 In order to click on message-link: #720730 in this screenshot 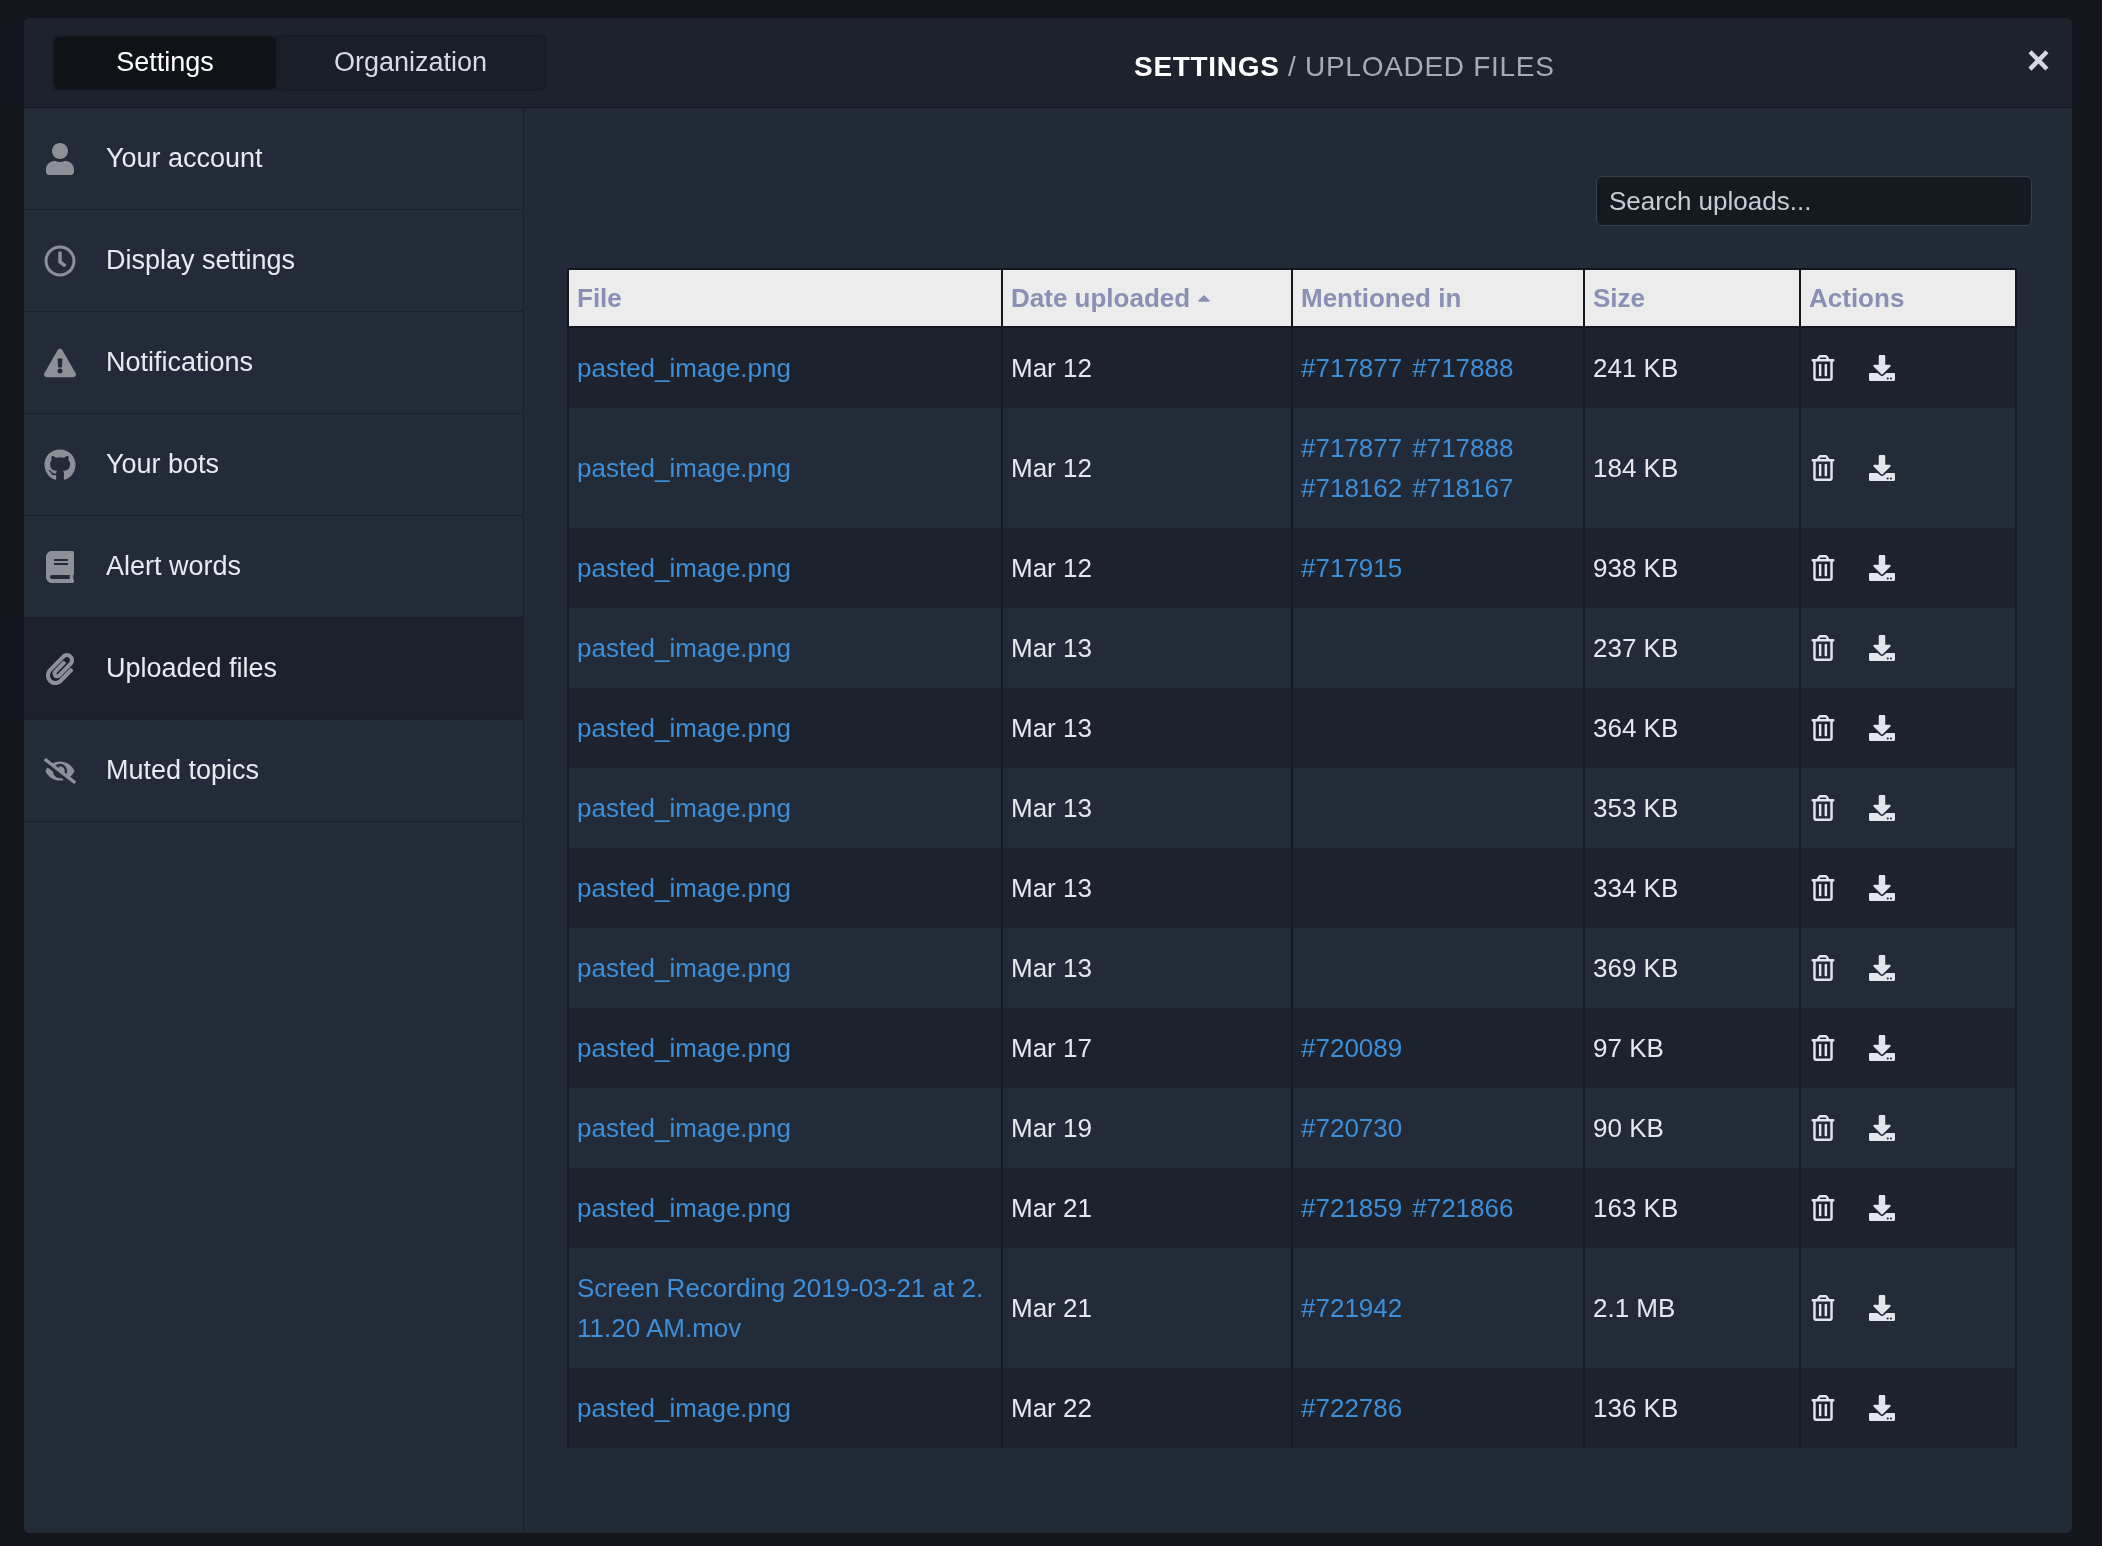, I will do `click(1352, 1128)`.